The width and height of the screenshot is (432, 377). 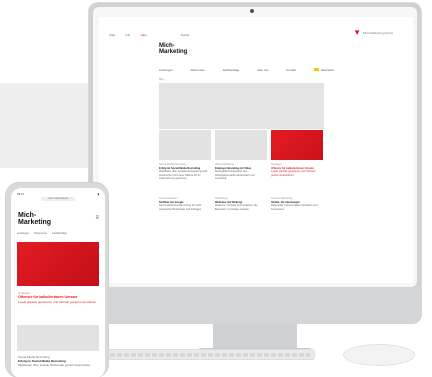 What do you see at coordinates (255, 305) in the screenshot?
I see `monitor-chin` at bounding box center [255, 305].